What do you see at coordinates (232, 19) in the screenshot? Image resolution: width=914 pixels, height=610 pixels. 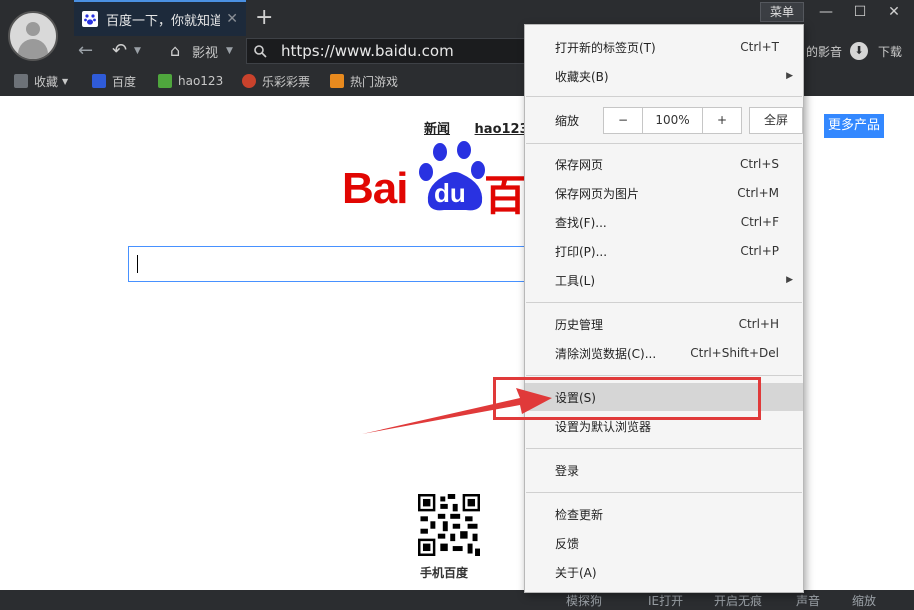 I see `tab-close-icon: ✕` at bounding box center [232, 19].